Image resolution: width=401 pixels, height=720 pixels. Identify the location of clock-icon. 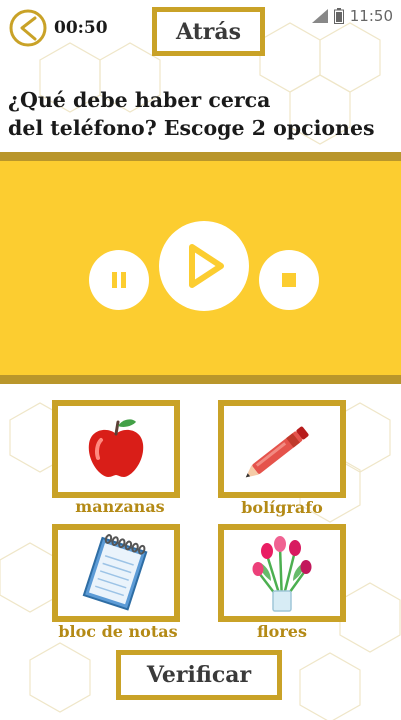
(28, 28).